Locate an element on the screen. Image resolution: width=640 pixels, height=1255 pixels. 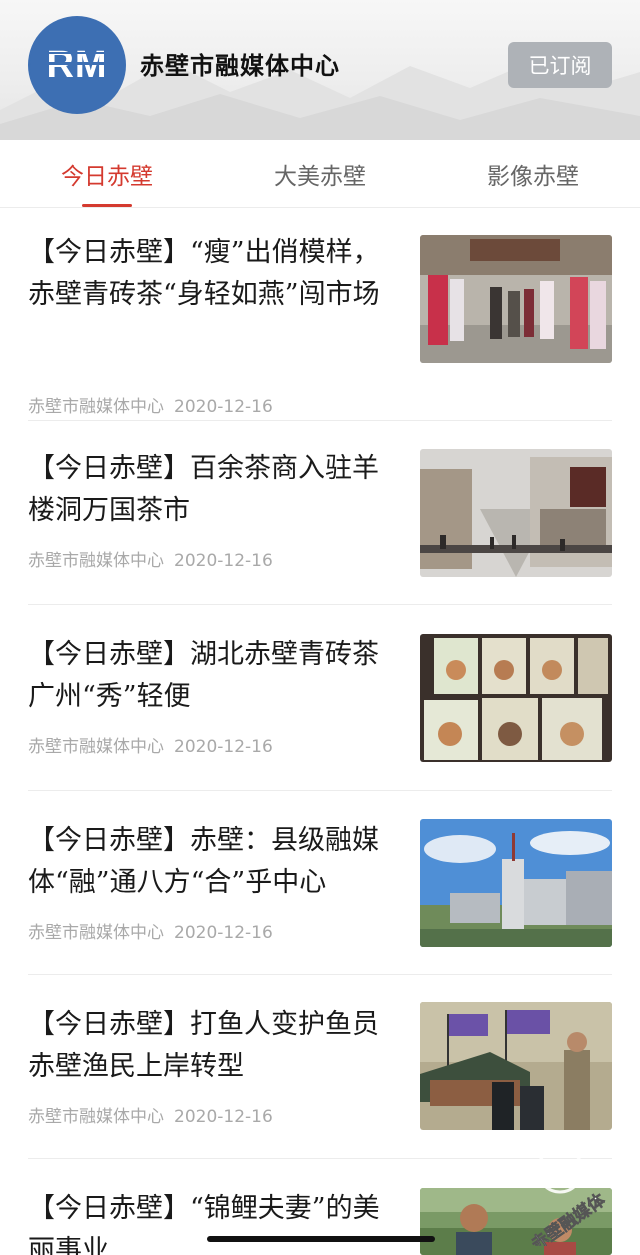
svg-text: 赤壁融媒体 is located at coordinates (568, 1217).